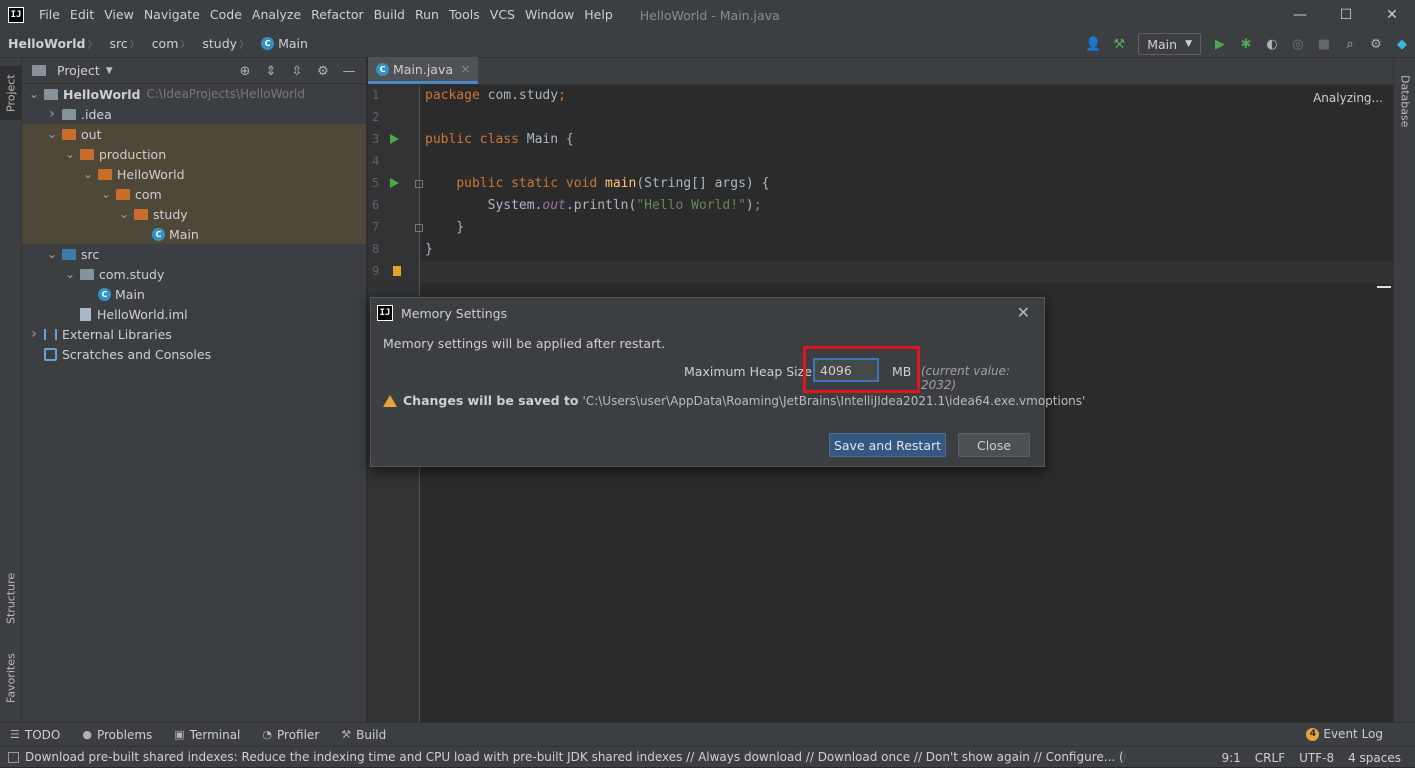  What do you see at coordinates (349, 71) in the screenshot?
I see `hide-icon: —` at bounding box center [349, 71].